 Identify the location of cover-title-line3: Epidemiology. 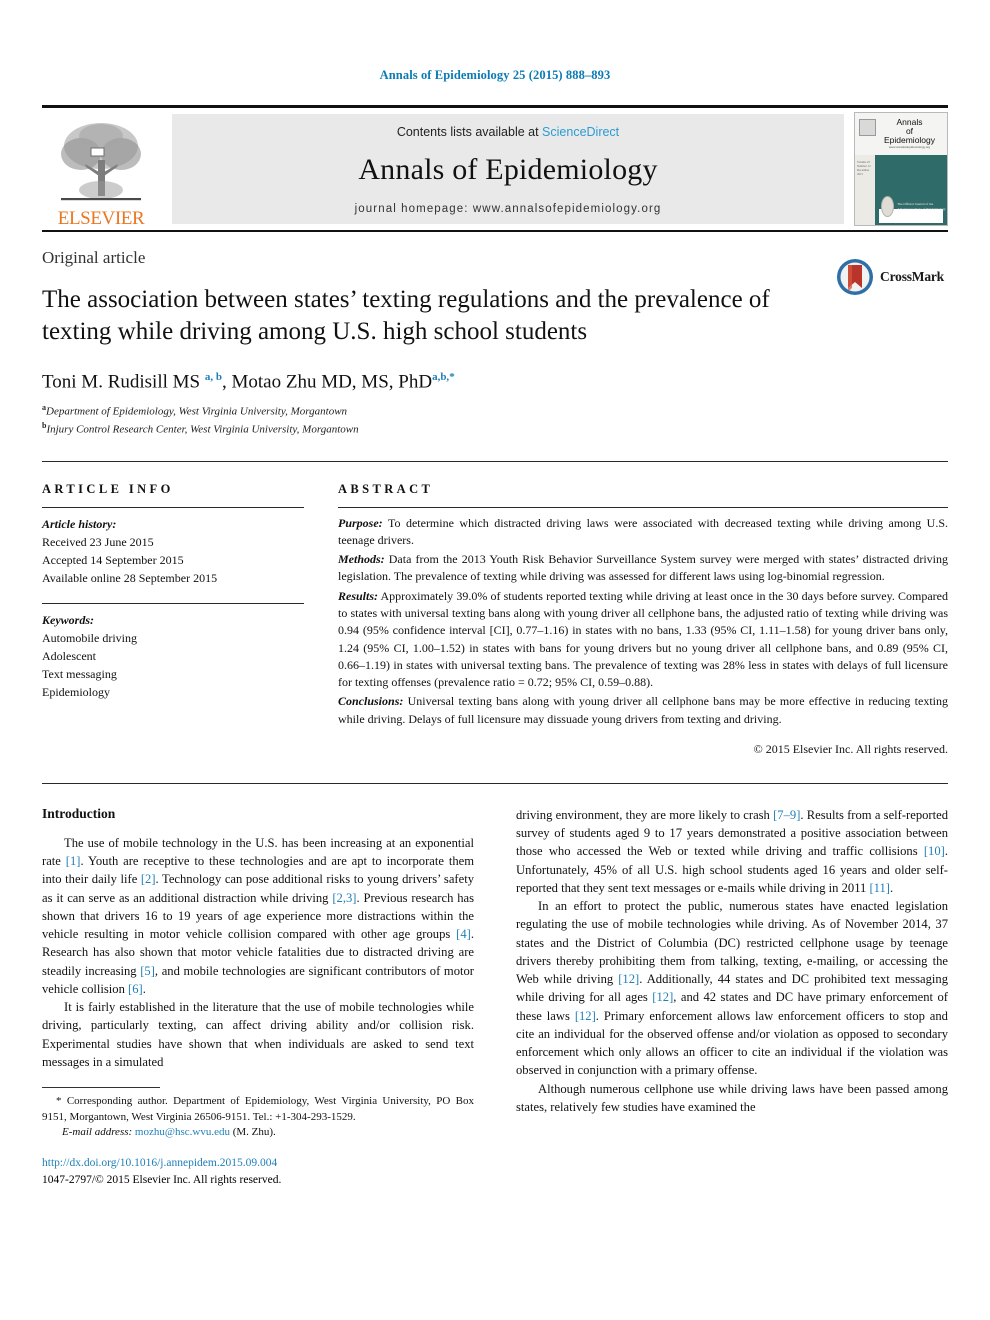
(909, 139).